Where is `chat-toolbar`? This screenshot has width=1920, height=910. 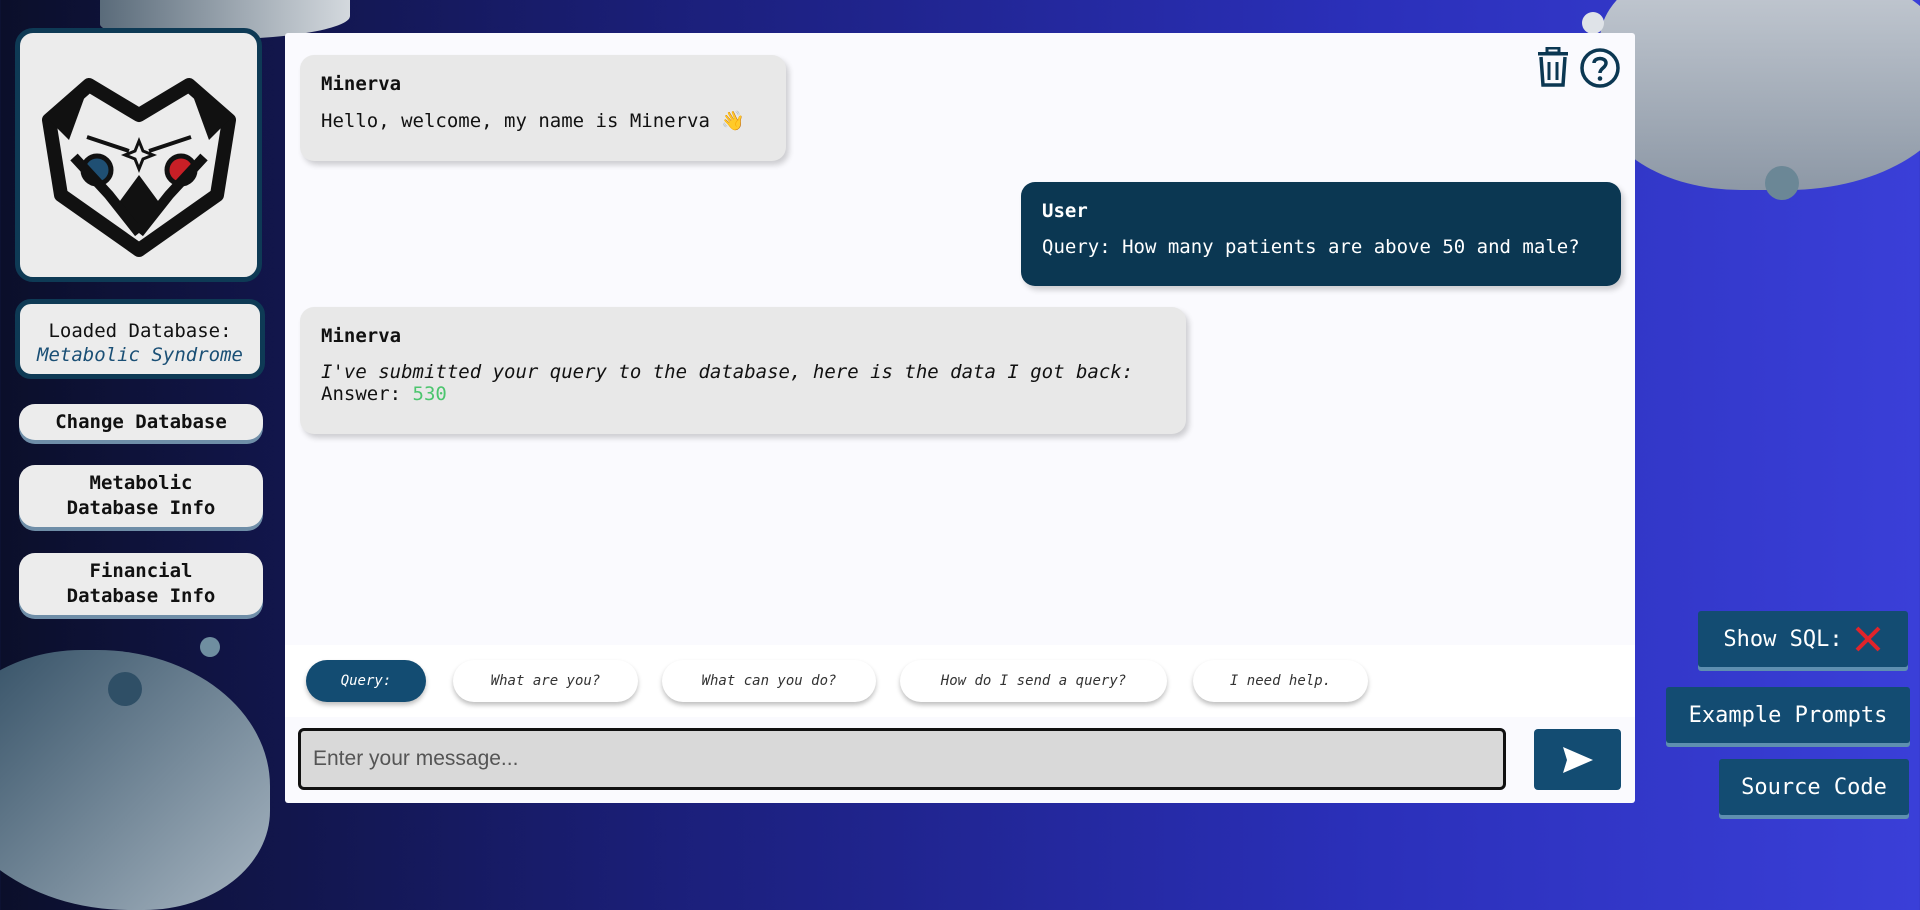 chat-toolbar is located at coordinates (1578, 68).